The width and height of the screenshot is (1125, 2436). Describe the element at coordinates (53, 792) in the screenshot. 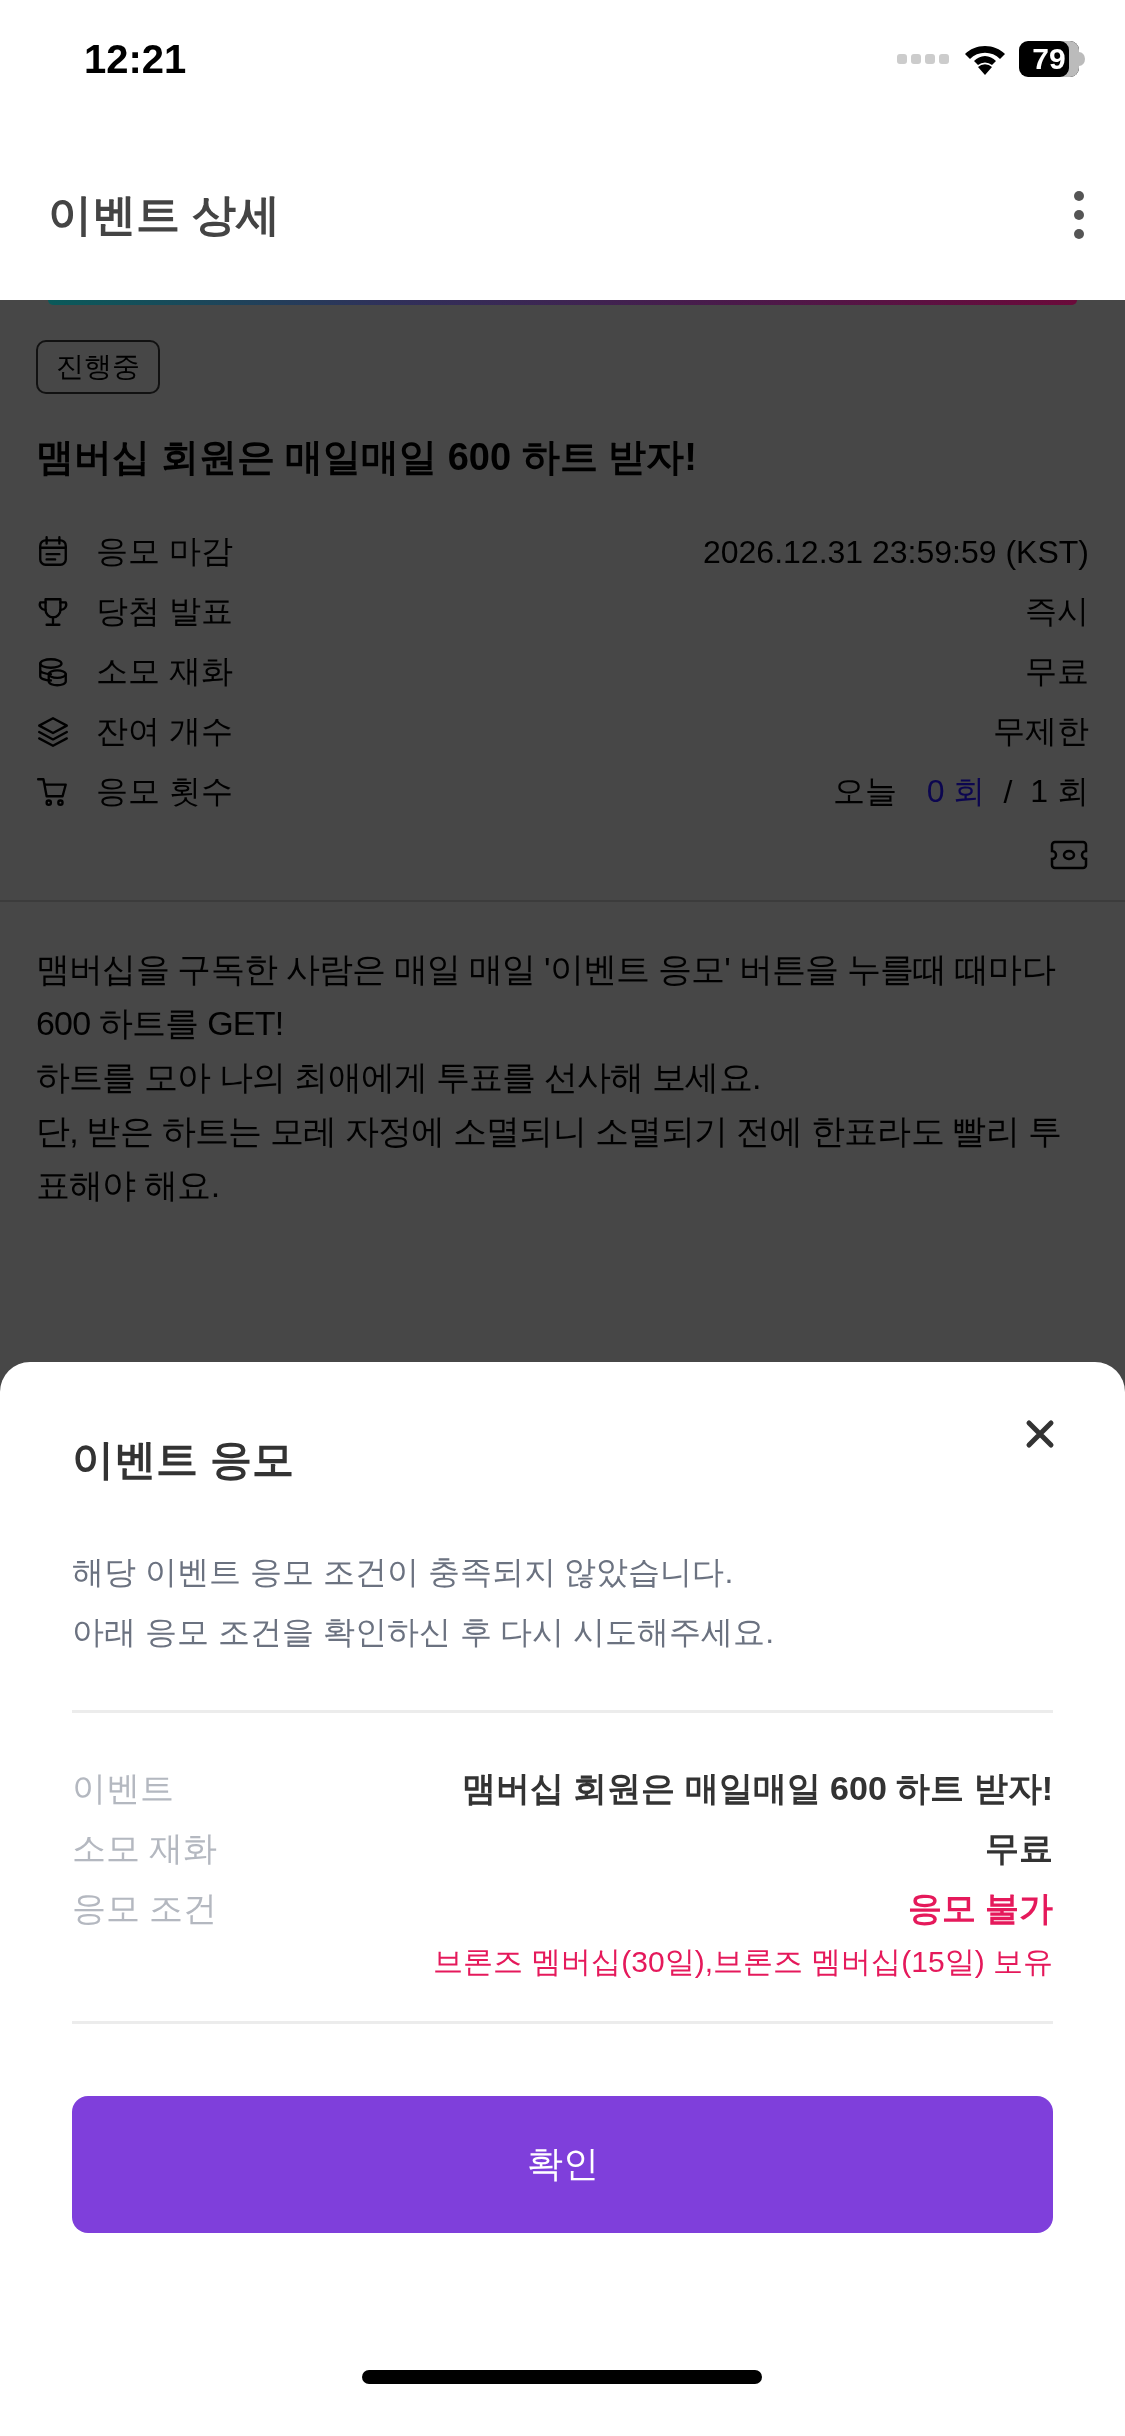

I see `cart-icon` at that location.